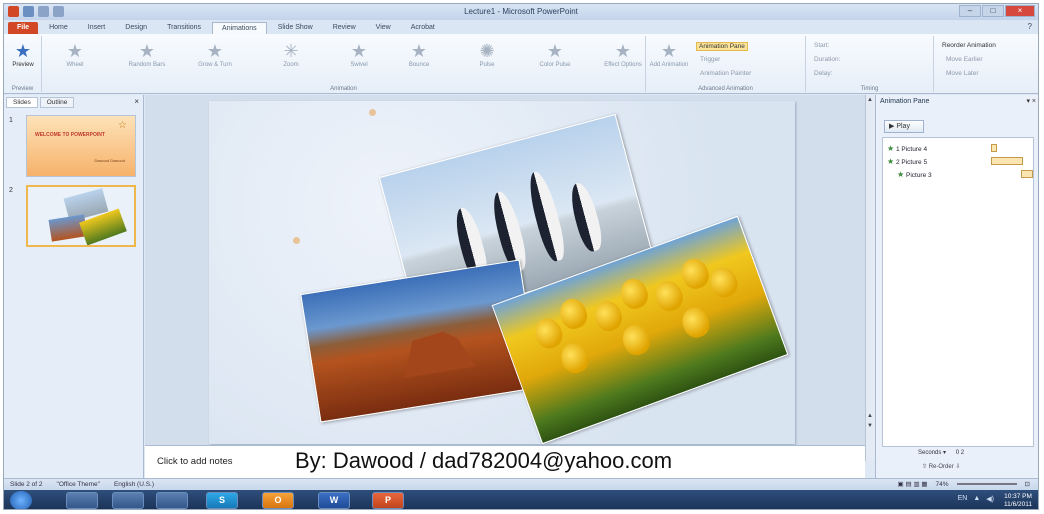 This screenshot has height=514, width=1044. What do you see at coordinates (388, 500) in the screenshot?
I see `taskbar-powerpoint: P` at bounding box center [388, 500].